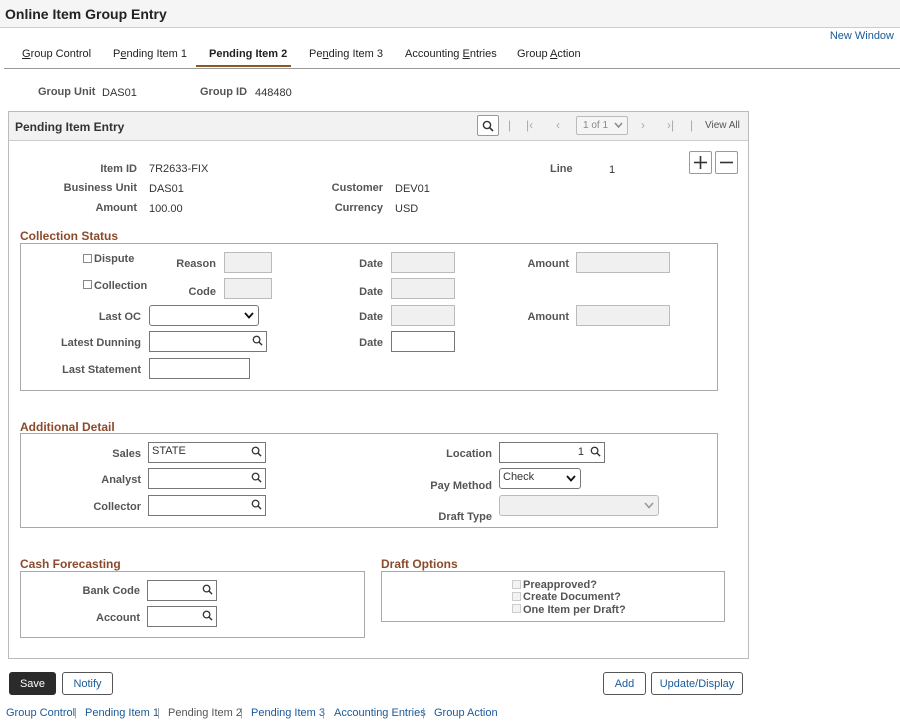 The width and height of the screenshot is (900, 728). What do you see at coordinates (69, 236) in the screenshot?
I see `collection-status-title: Collection Status` at bounding box center [69, 236].